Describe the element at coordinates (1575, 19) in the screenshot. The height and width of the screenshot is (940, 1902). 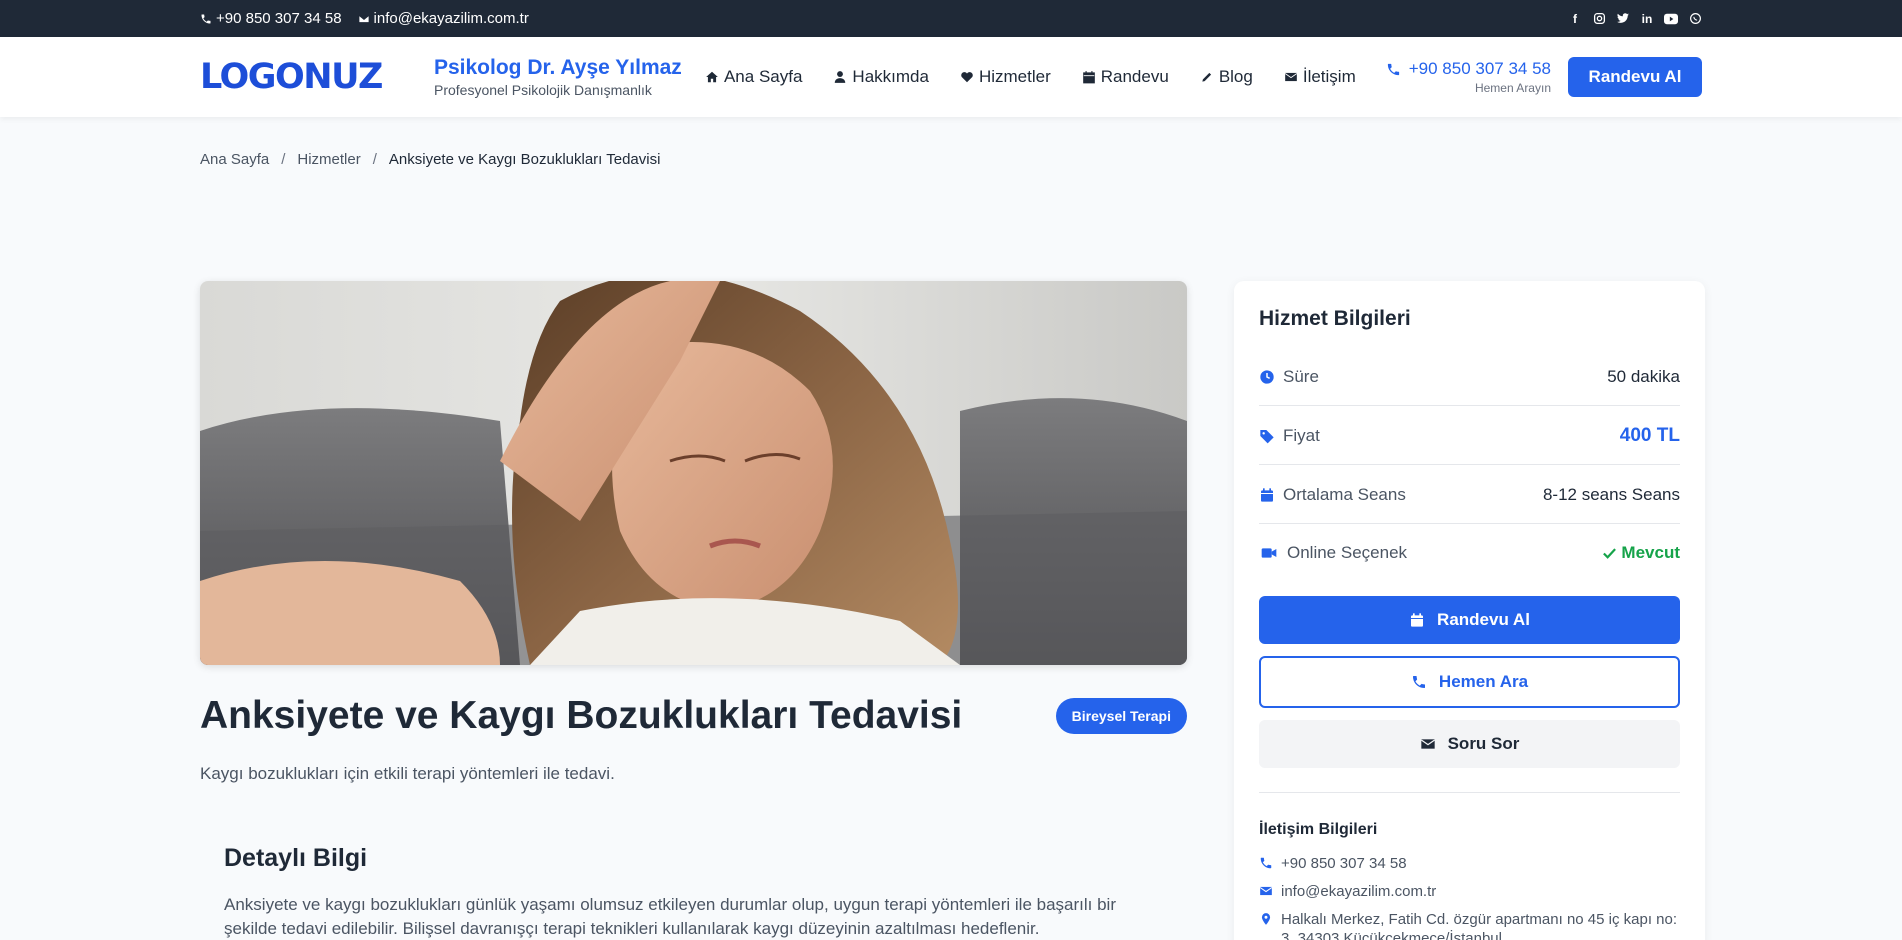
I see `facebook-icon: f` at that location.